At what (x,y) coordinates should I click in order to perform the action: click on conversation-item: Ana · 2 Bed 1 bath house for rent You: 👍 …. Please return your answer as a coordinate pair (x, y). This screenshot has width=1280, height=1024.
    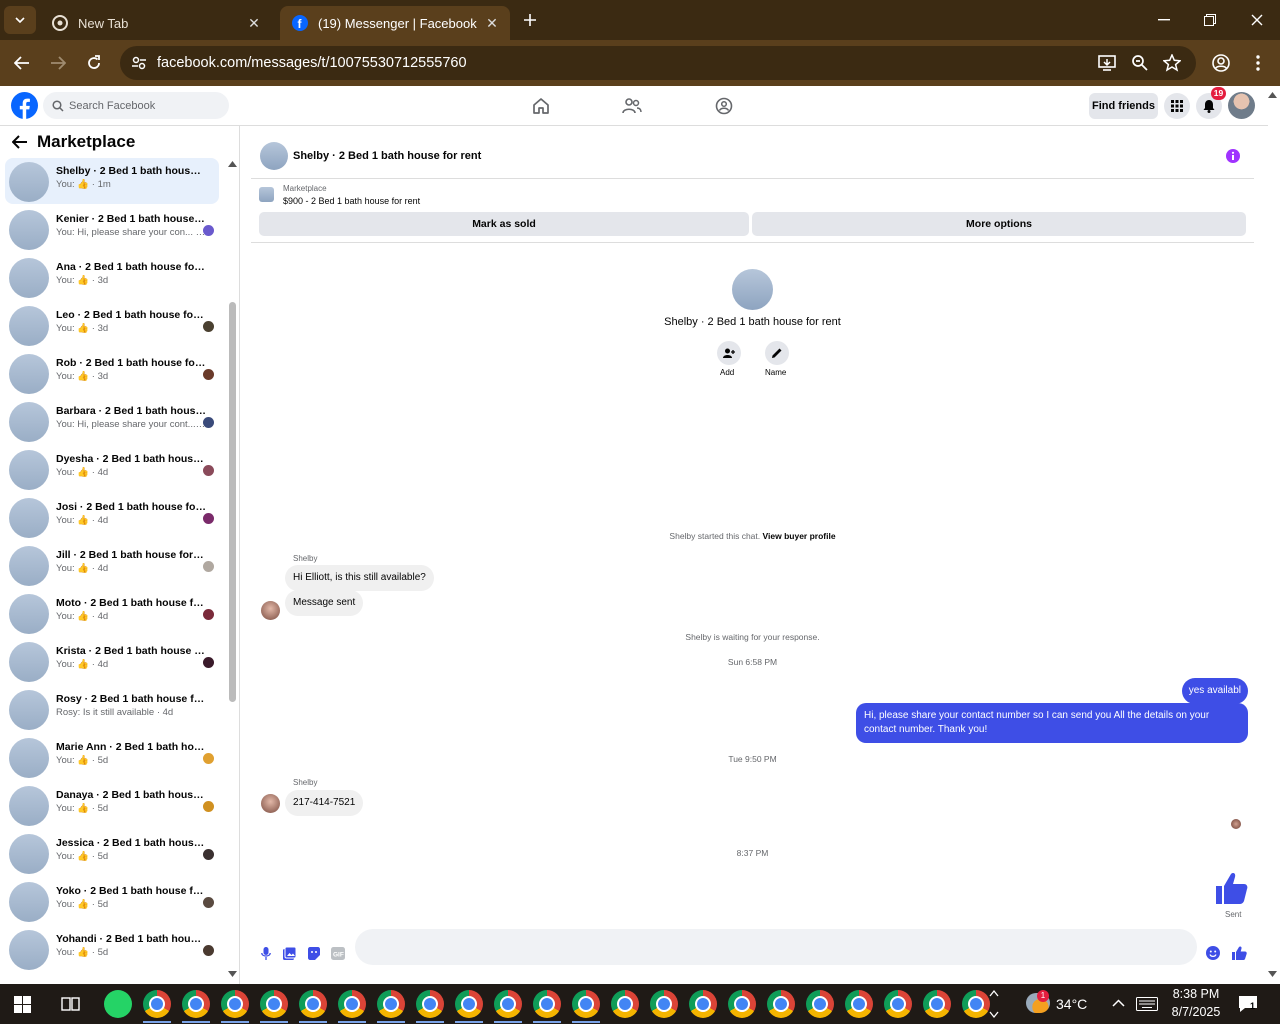
    Looking at the image, I should click on (112, 277).